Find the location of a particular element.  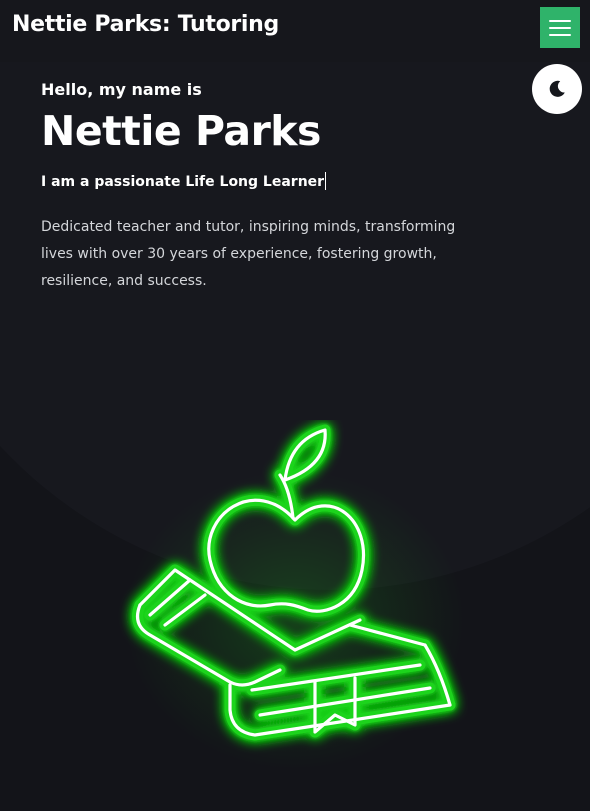

navbar: Nettie Parks: Tutoring is located at coordinates (295, 31).